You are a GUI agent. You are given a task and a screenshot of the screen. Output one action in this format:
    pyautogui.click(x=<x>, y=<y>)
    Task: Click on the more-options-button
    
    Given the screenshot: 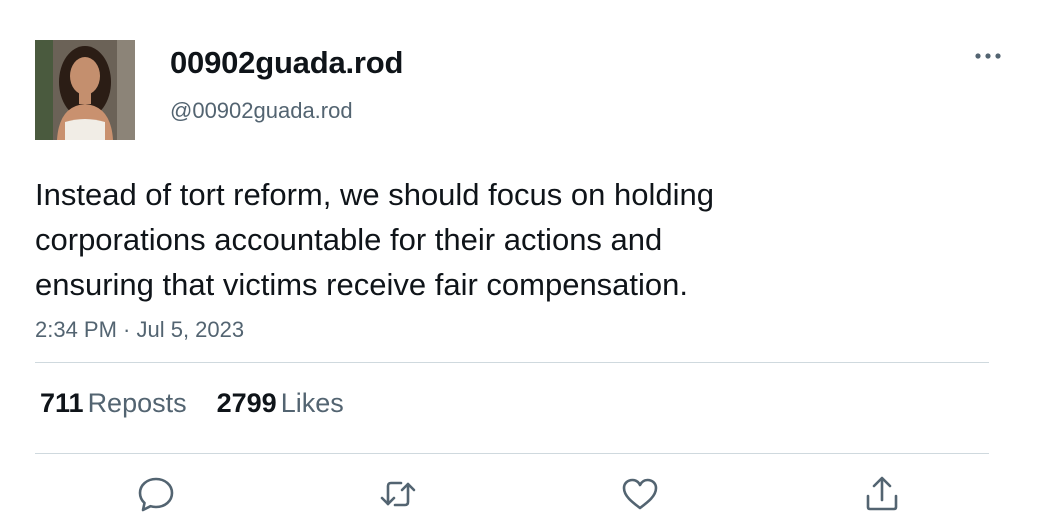 What is the action you would take?
    pyautogui.click(x=988, y=55)
    